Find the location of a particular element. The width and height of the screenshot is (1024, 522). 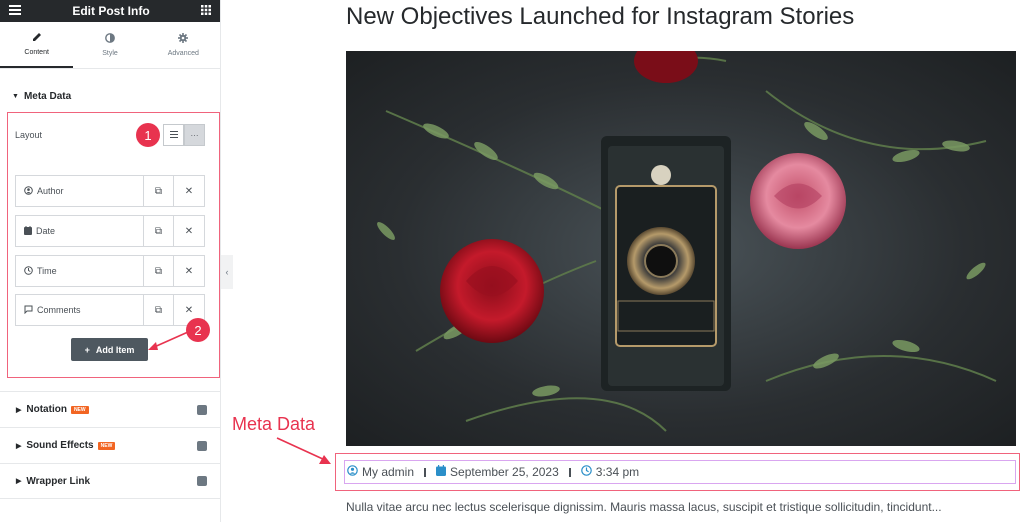

meta-time: 3:34 pm is located at coordinates (610, 472).